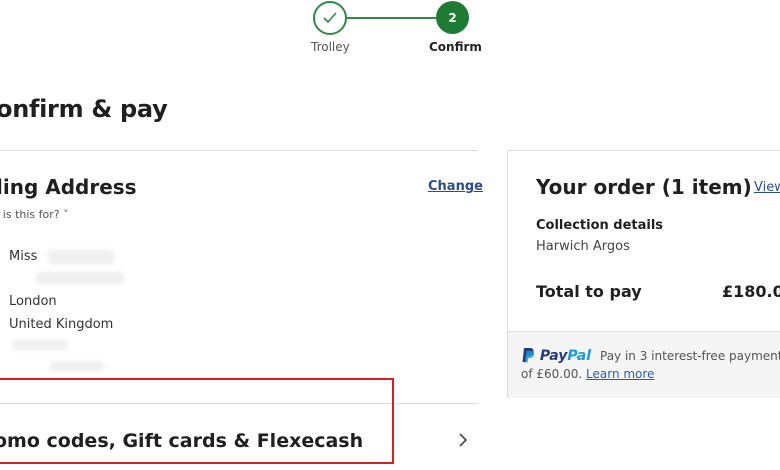 Image resolution: width=780 pixels, height=470 pixels. What do you see at coordinates (600, 225) in the screenshot?
I see `collection-details-heading: Collection details` at bounding box center [600, 225].